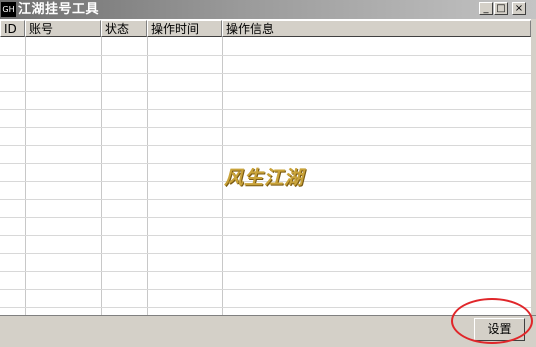 The image size is (536, 347). Describe the element at coordinates (124, 28) in the screenshot. I see `column-header-status: 状态` at that location.